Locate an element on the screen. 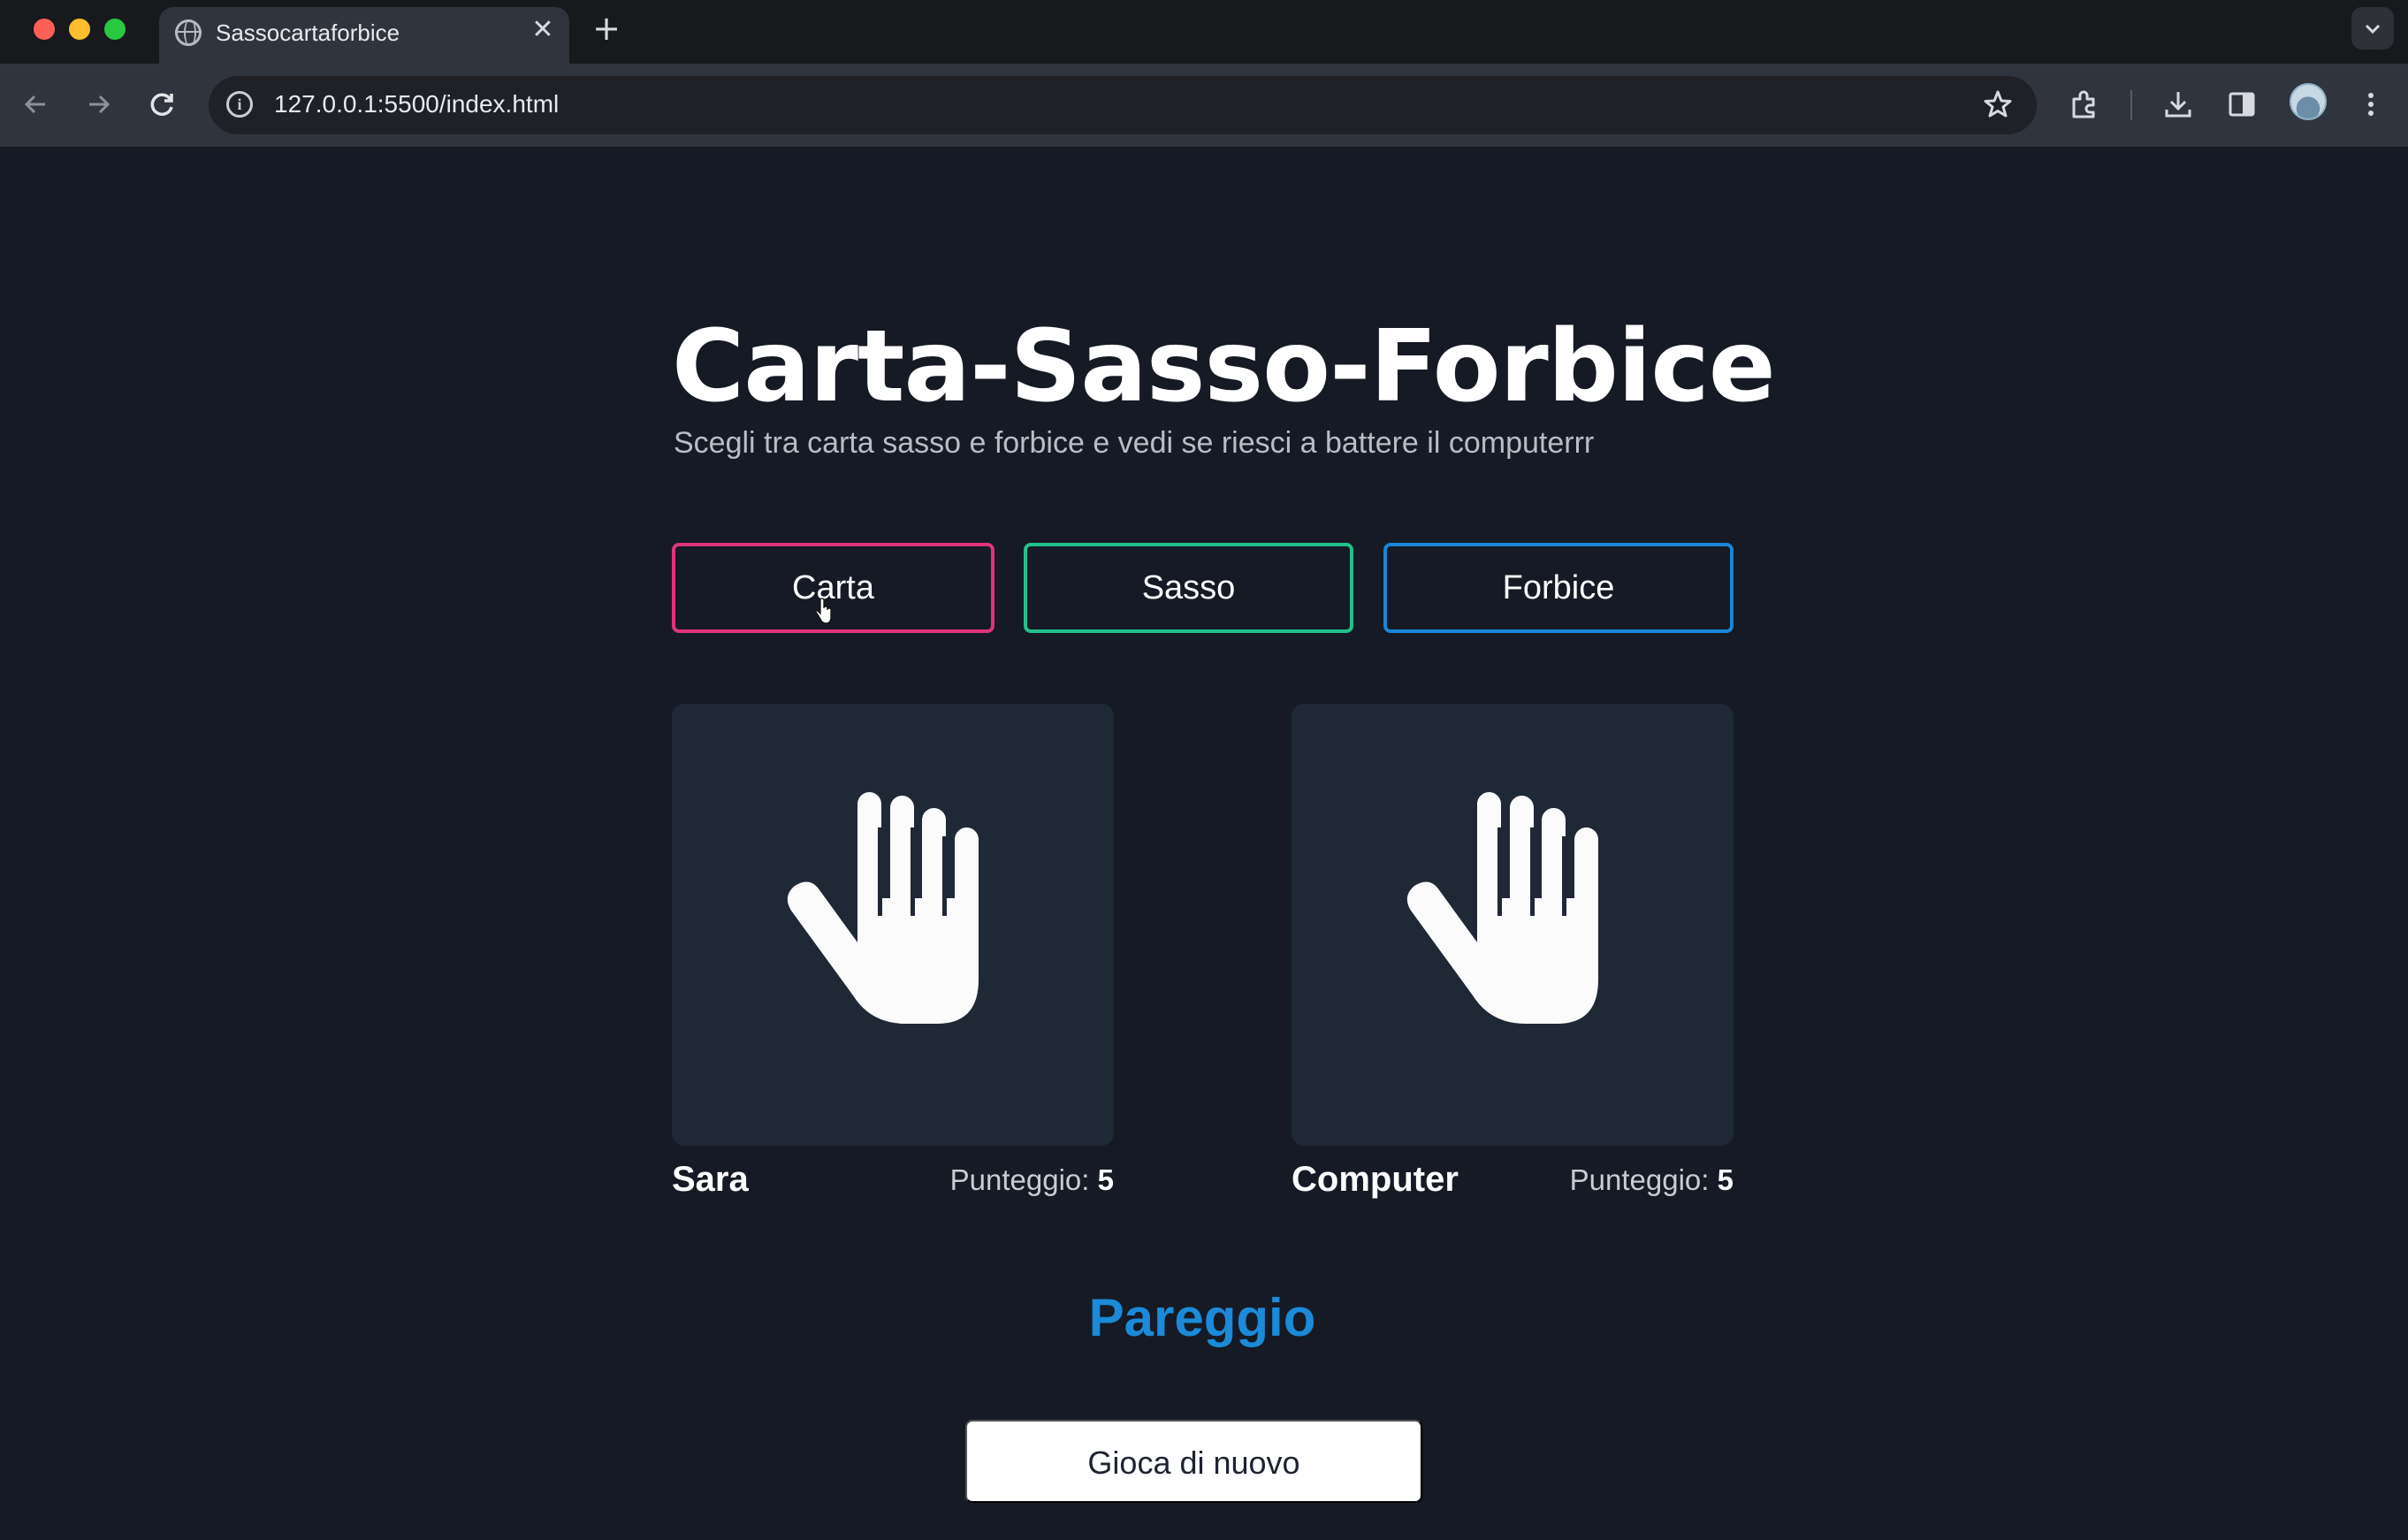  player-score-value: 5 is located at coordinates (1105, 1179).